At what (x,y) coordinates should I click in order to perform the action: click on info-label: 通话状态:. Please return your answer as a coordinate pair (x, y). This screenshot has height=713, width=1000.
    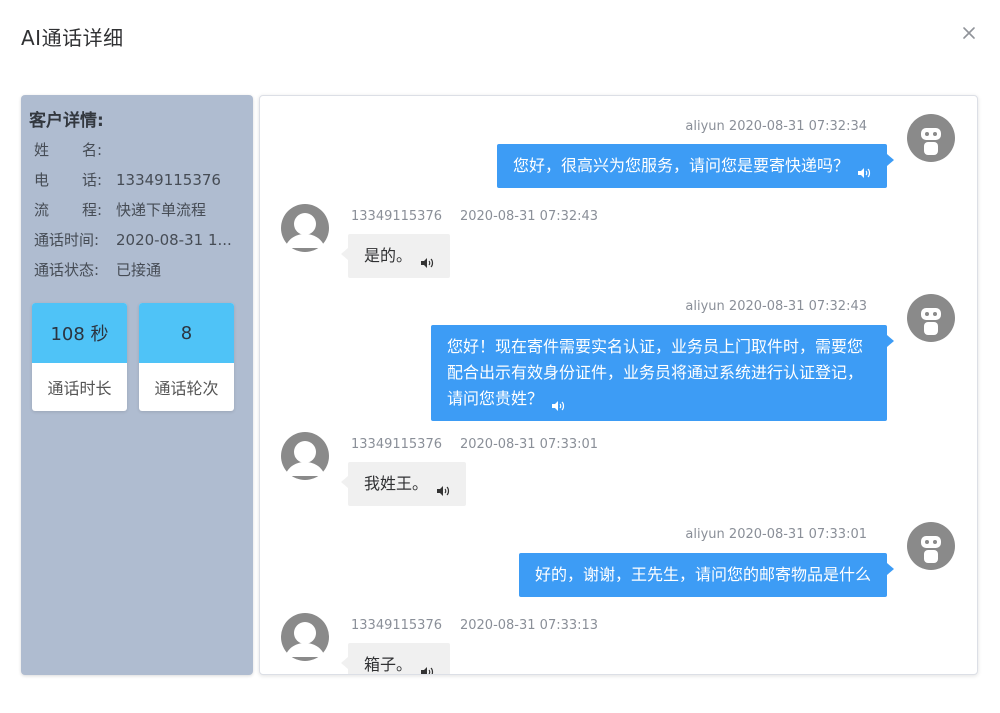
    Looking at the image, I should click on (67, 270).